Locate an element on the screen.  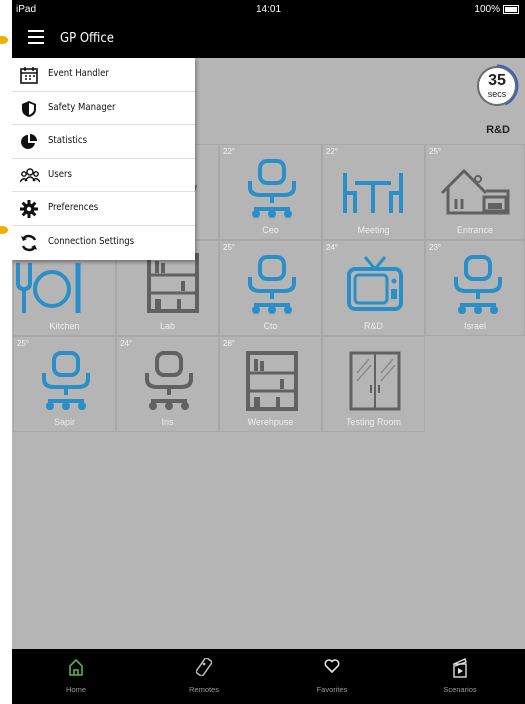
room-name: Sapir is located at coordinates (64, 422).